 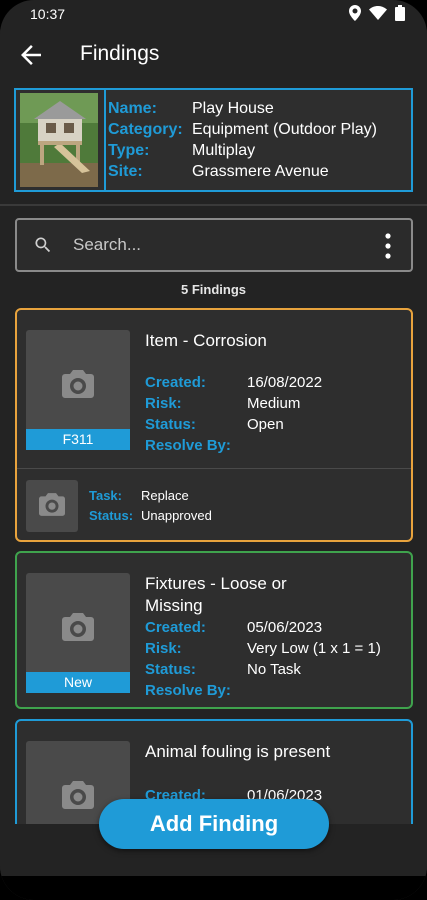 What do you see at coordinates (206, 340) in the screenshot?
I see `finding-title: Item - Corrosion` at bounding box center [206, 340].